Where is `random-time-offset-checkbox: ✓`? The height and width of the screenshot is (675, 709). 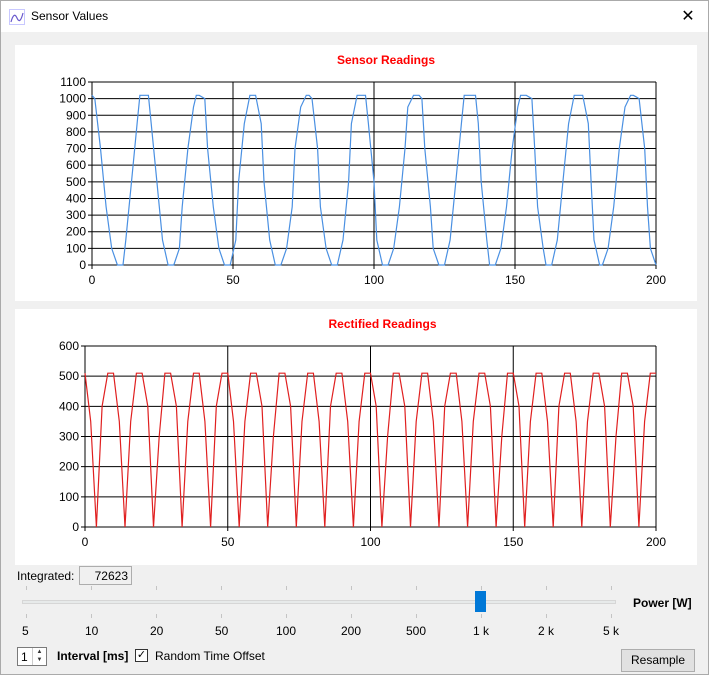 random-time-offset-checkbox: ✓ is located at coordinates (141, 655).